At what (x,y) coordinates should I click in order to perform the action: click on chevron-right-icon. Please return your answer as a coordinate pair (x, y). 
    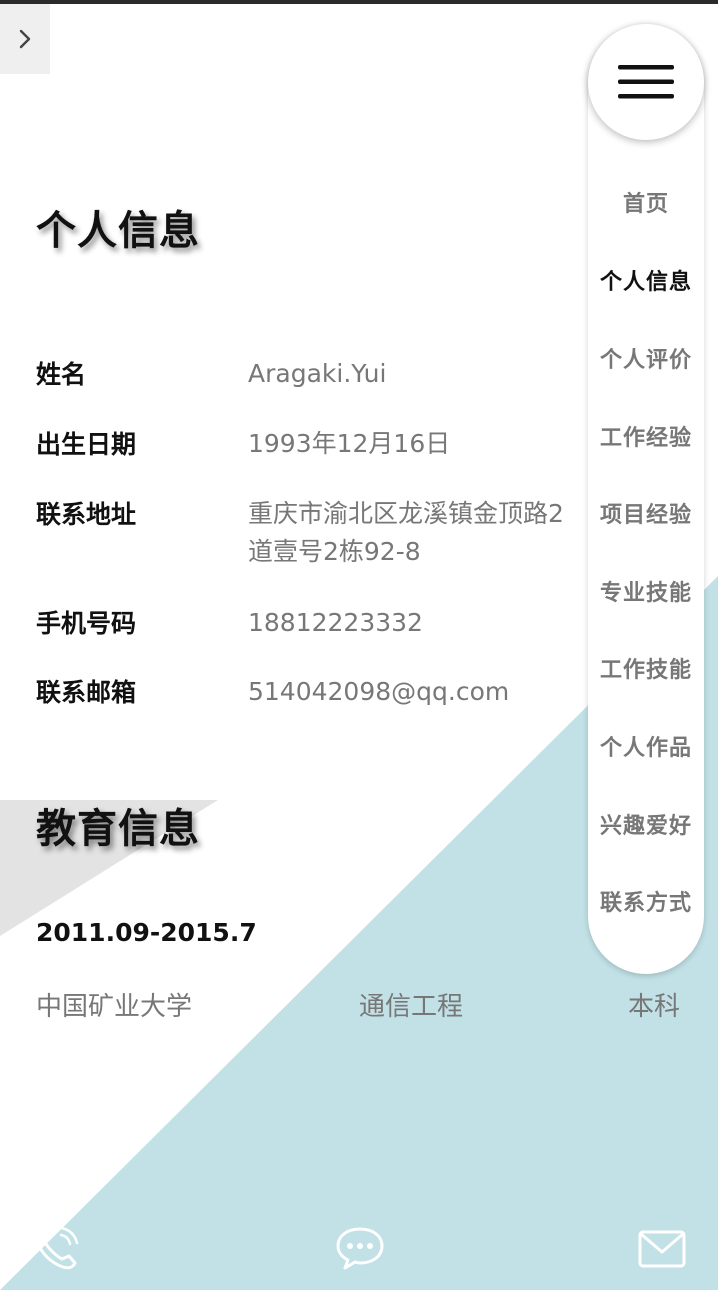
    Looking at the image, I should click on (25, 39).